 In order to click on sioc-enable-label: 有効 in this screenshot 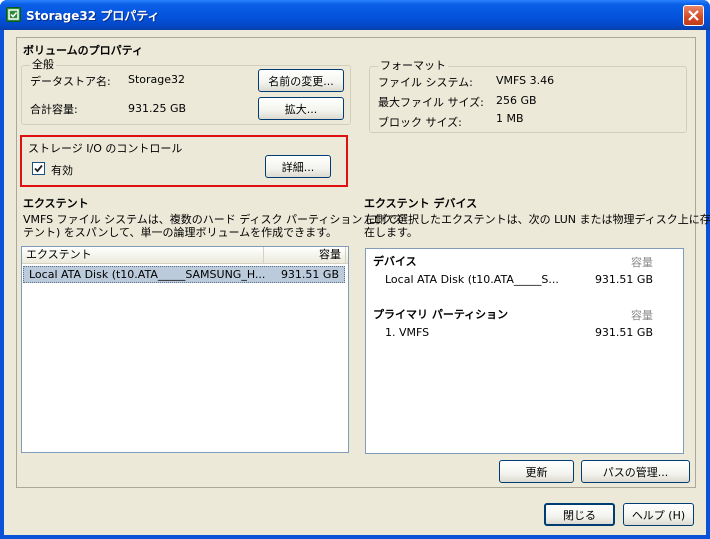, I will do `click(62, 170)`.